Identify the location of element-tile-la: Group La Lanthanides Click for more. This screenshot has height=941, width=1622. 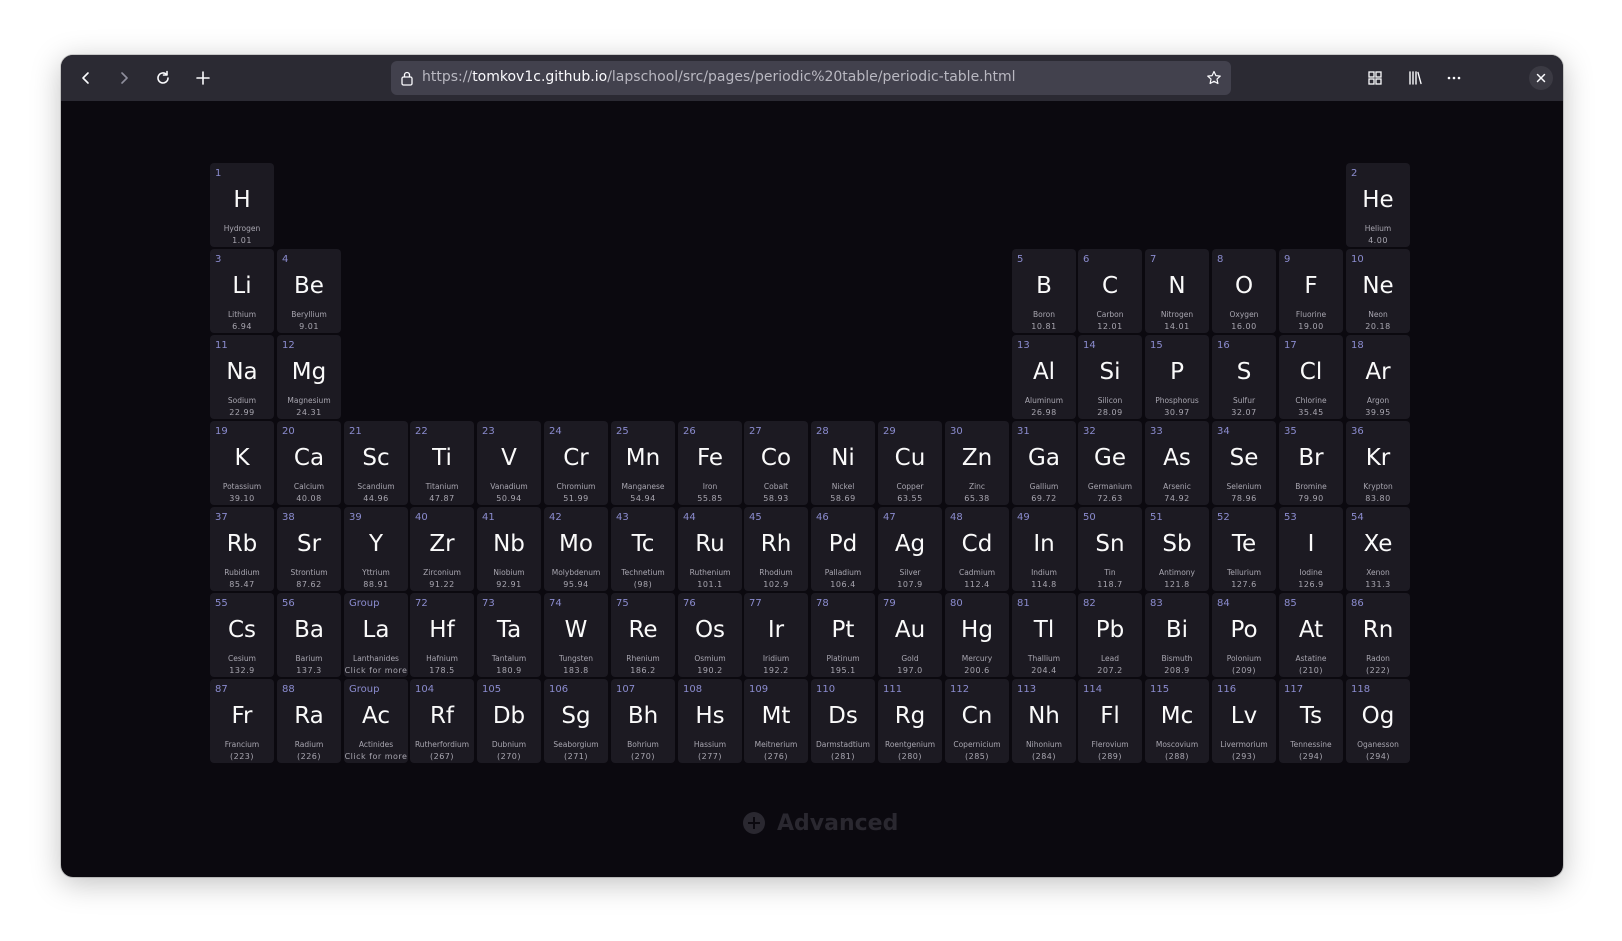
(376, 635).